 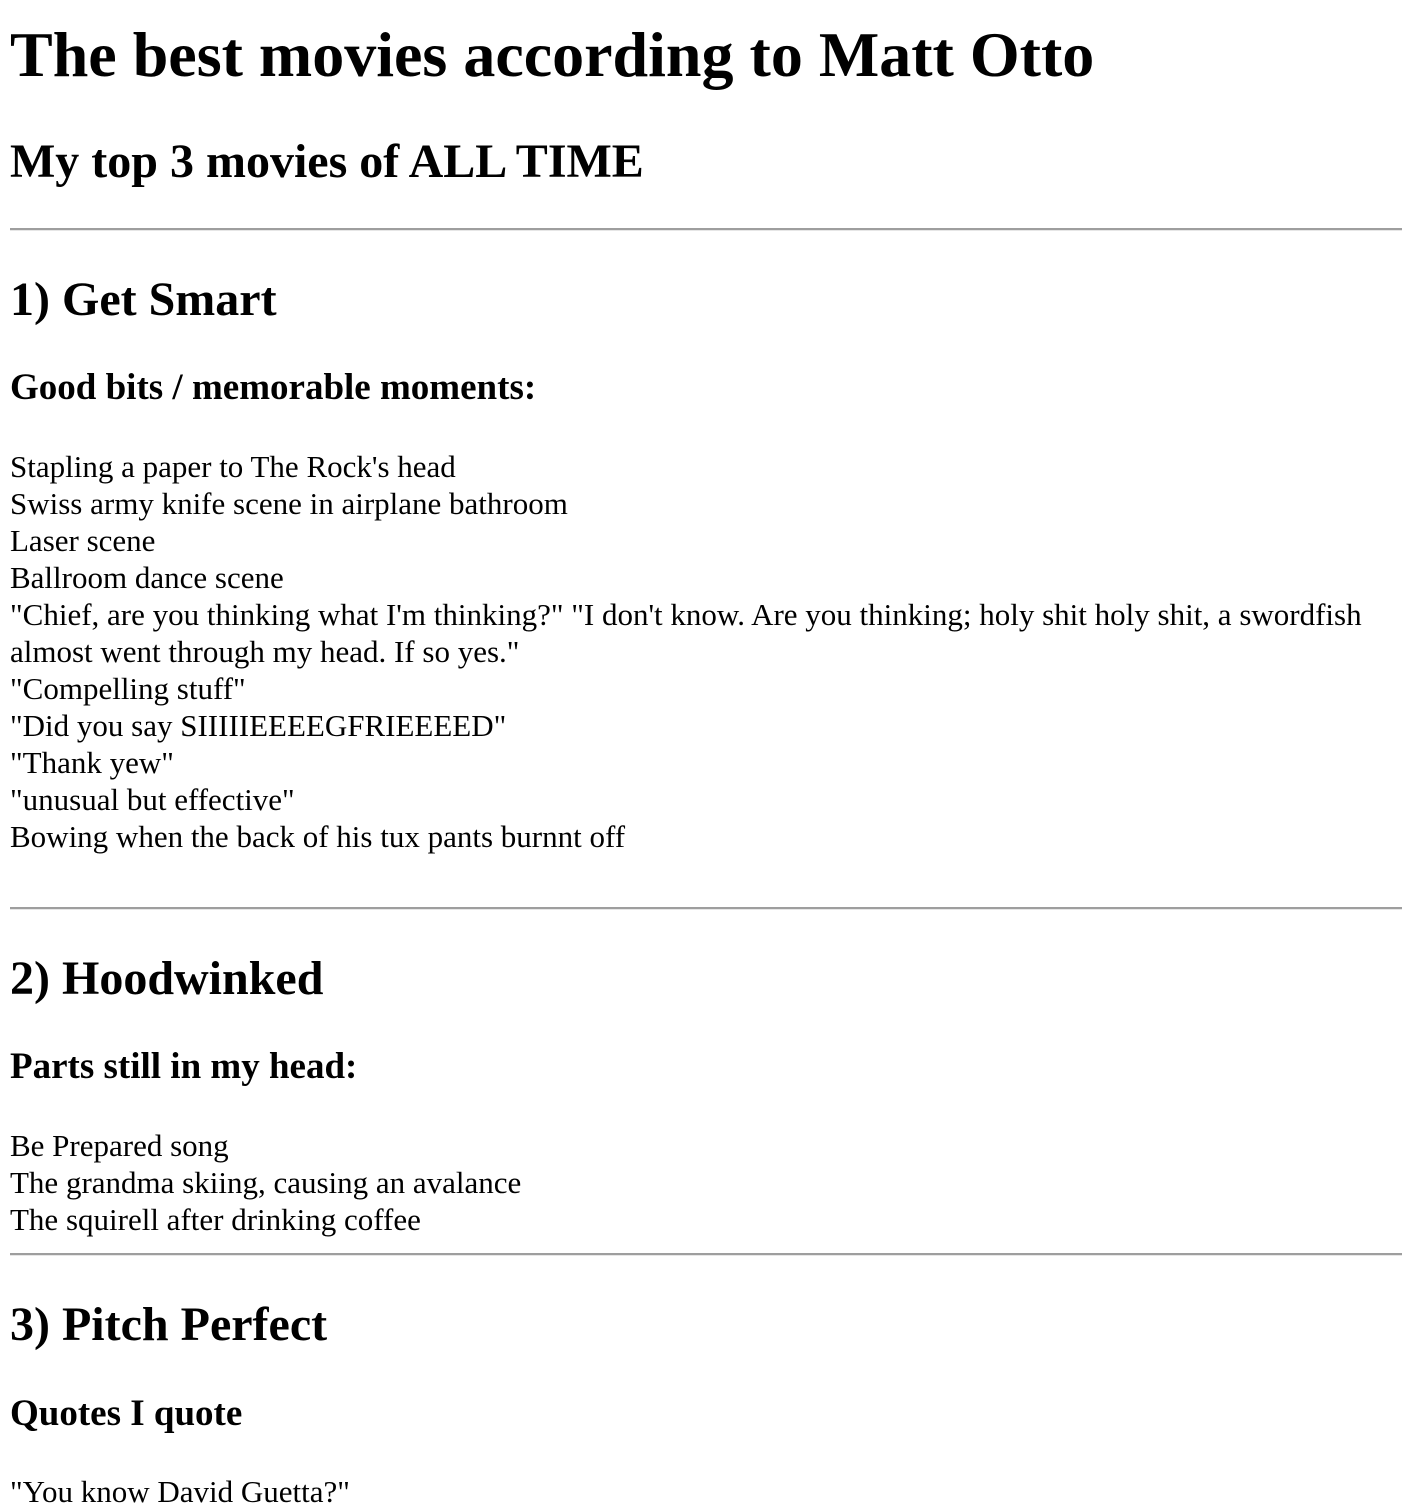 What do you see at coordinates (273, 387) in the screenshot?
I see `movie-1-section-label: Good bits / memorable moments:` at bounding box center [273, 387].